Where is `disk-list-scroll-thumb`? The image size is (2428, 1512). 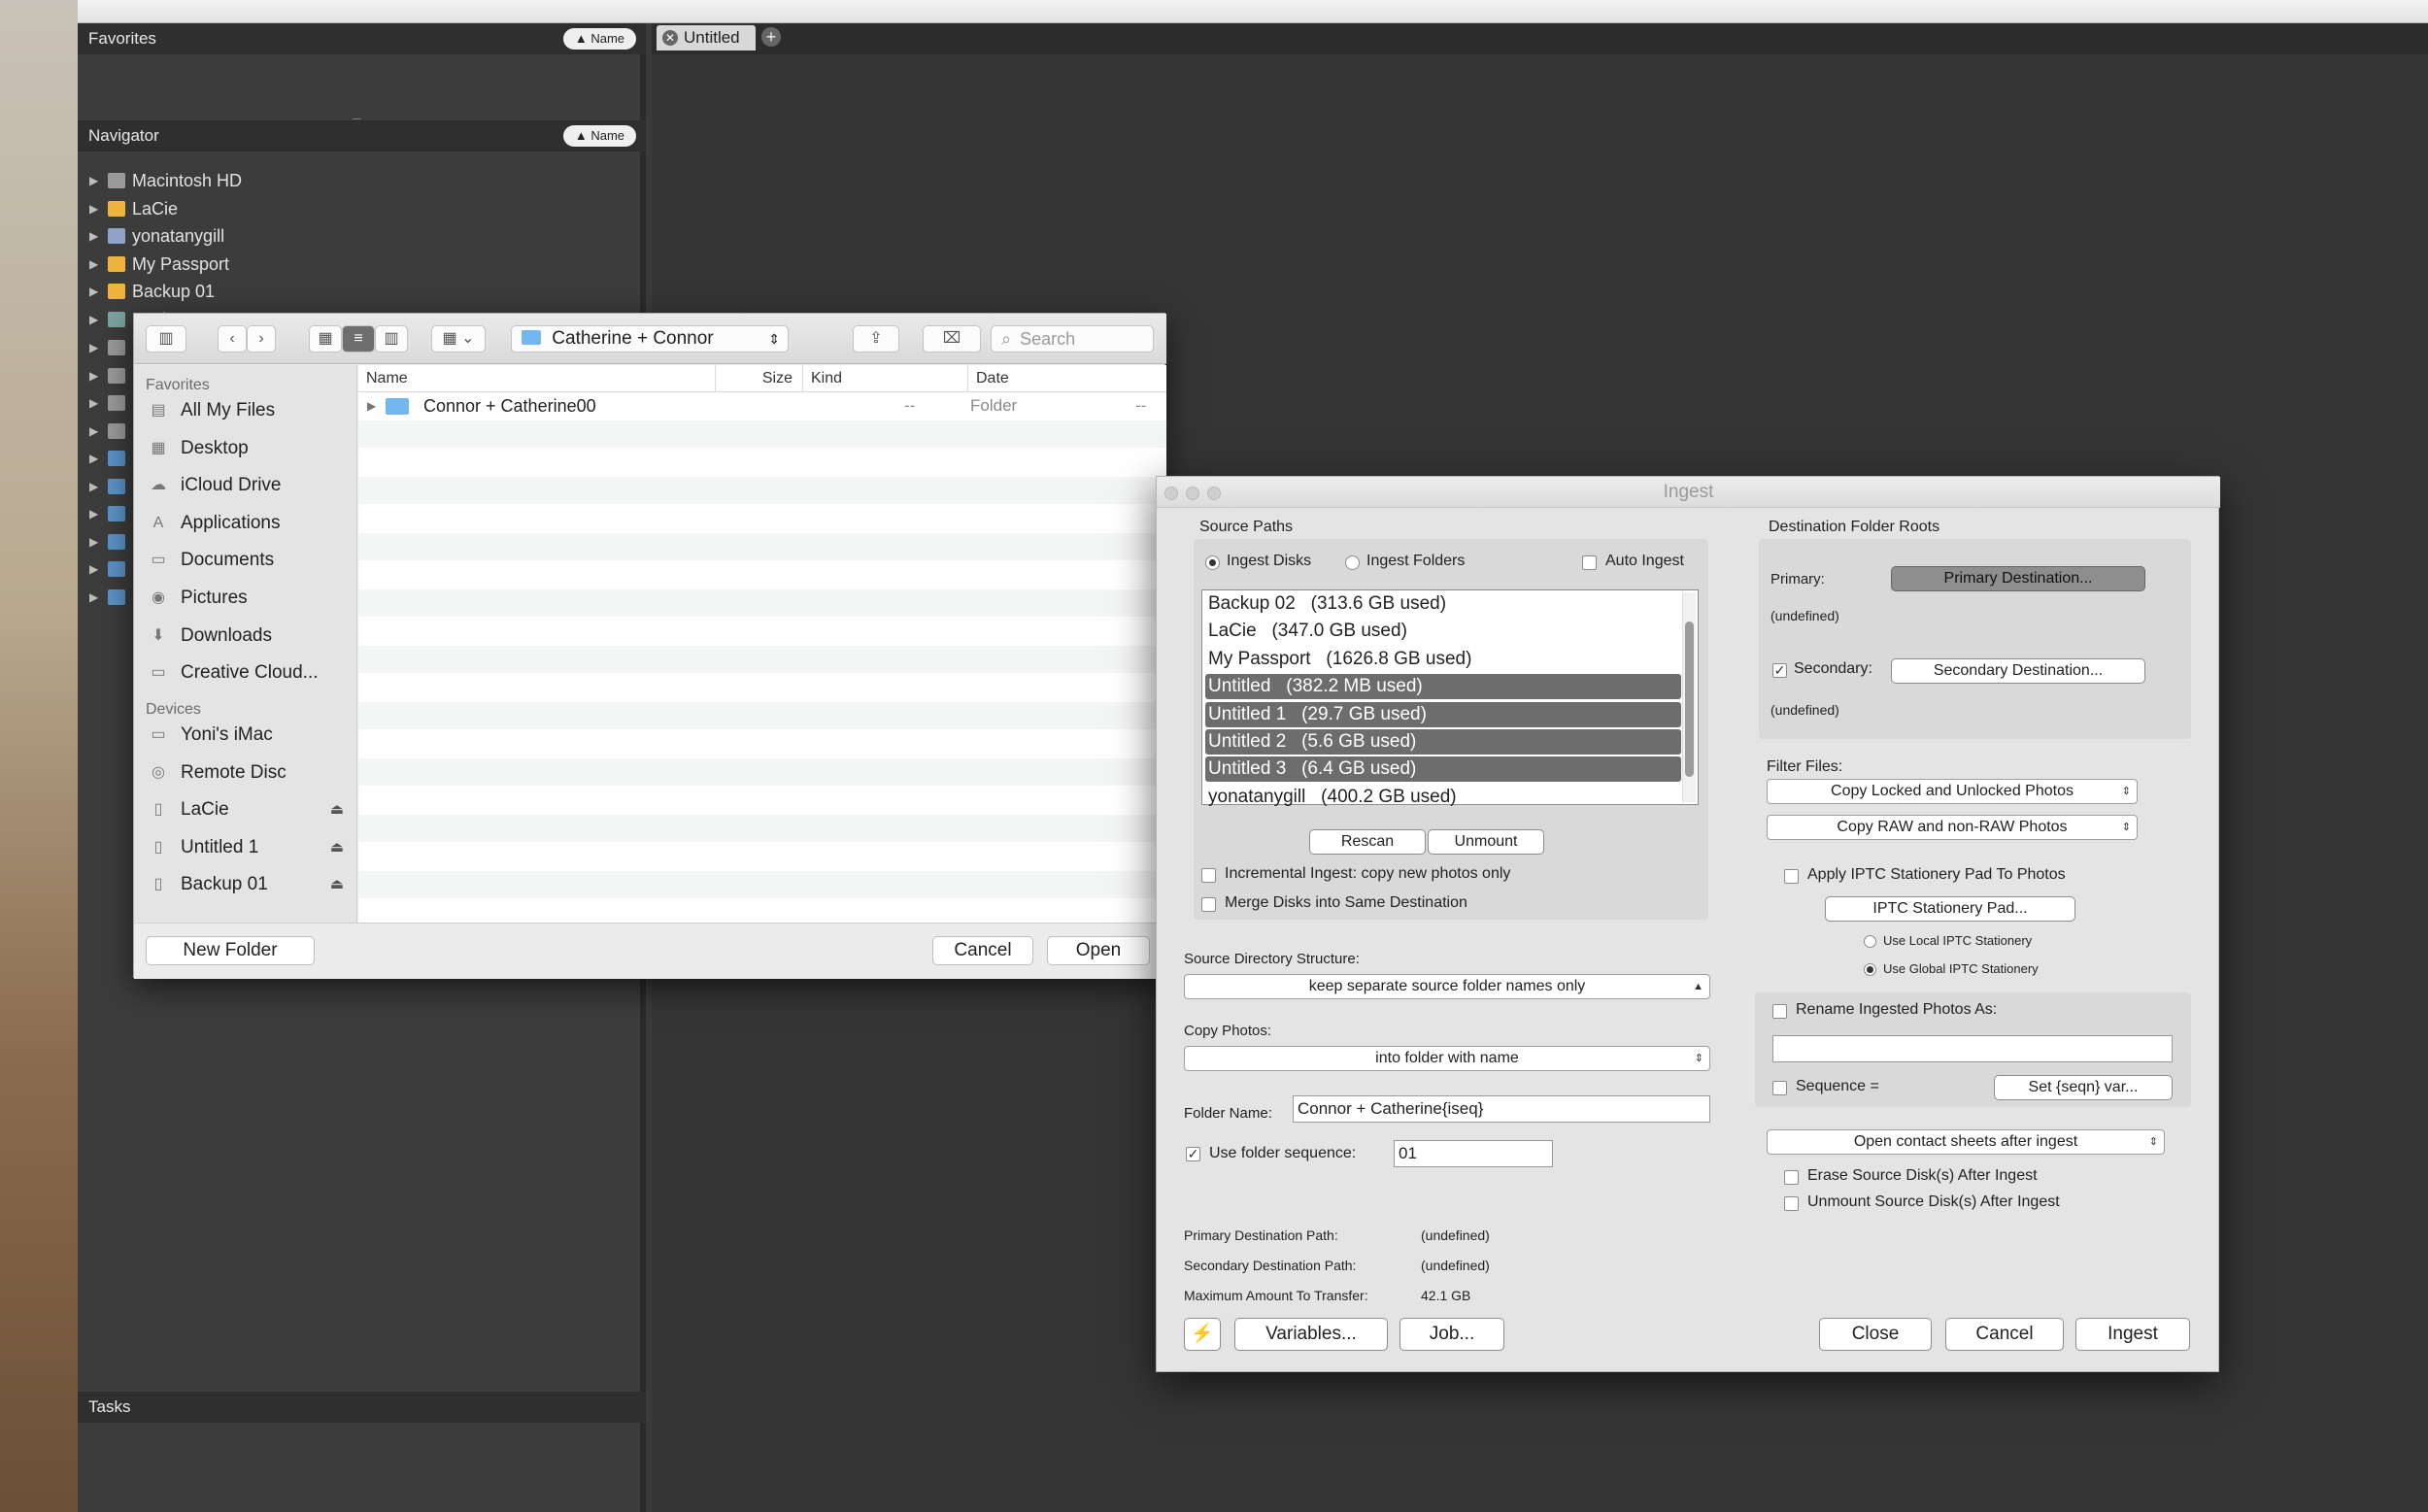 disk-list-scroll-thumb is located at coordinates (1689, 699).